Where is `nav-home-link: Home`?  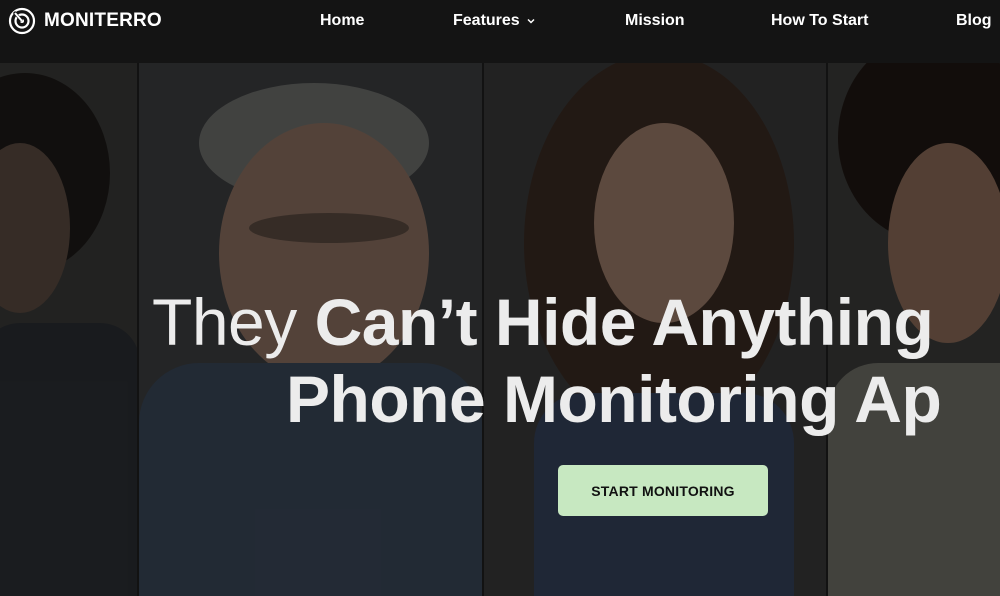 nav-home-link: Home is located at coordinates (342, 21).